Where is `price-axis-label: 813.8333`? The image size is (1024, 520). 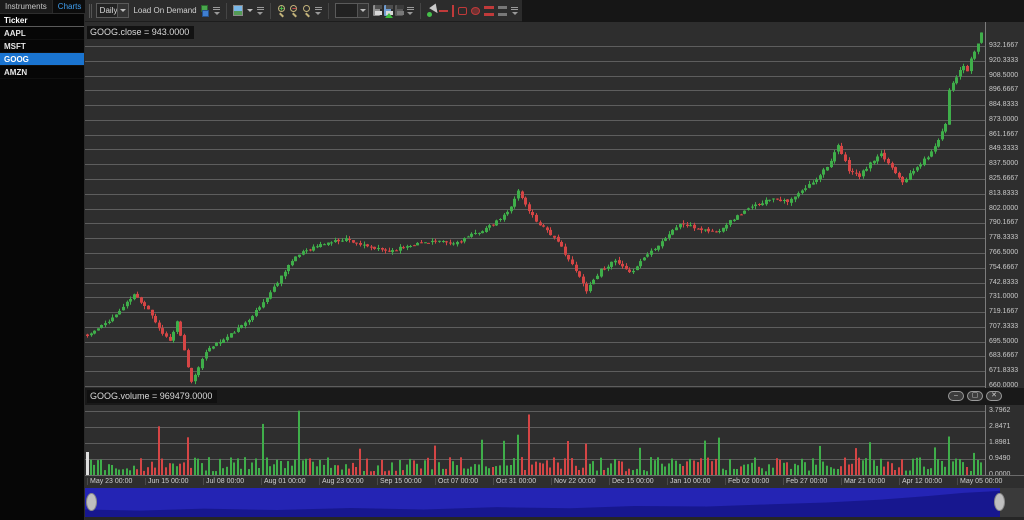 price-axis-label: 813.8333 is located at coordinates (1004, 193).